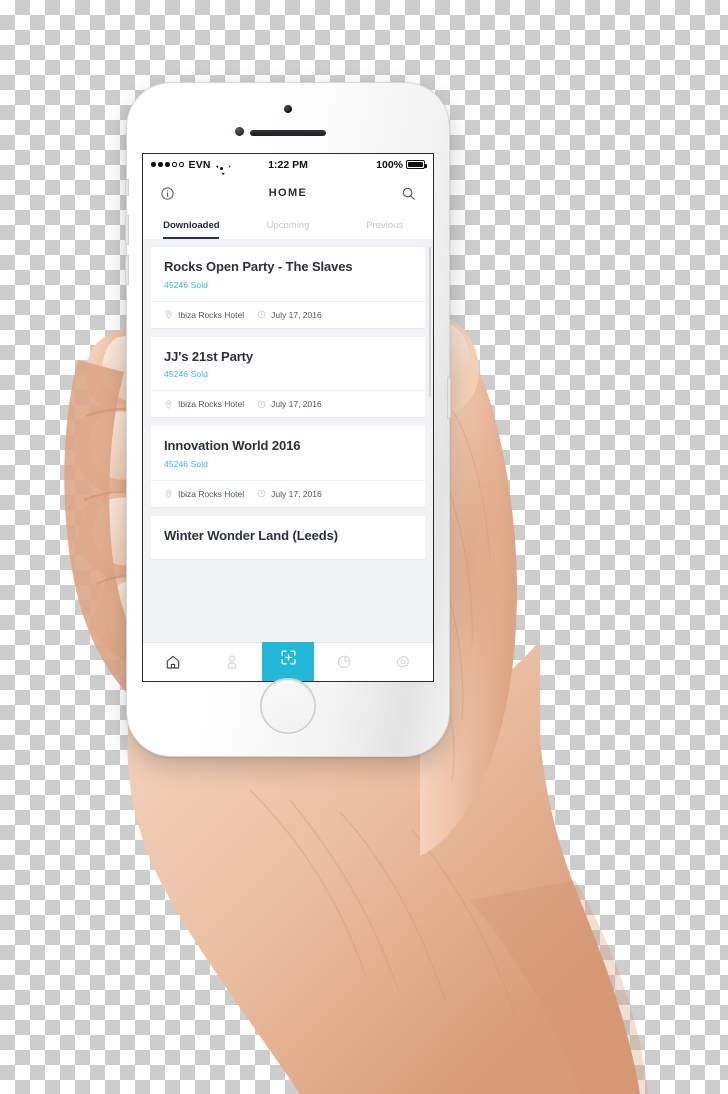  I want to click on settings-gear-icon, so click(403, 662).